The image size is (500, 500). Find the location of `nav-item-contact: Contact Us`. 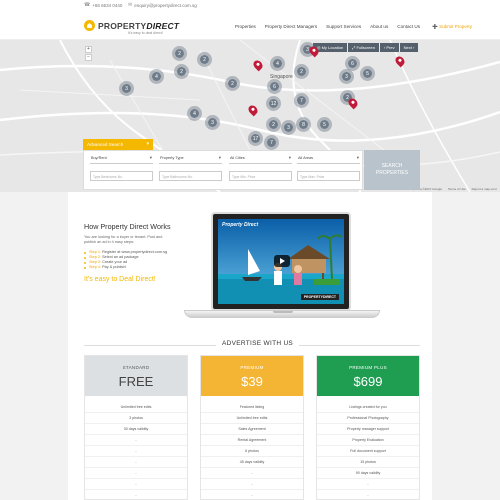

nav-item-contact: Contact Us is located at coordinates (408, 26).